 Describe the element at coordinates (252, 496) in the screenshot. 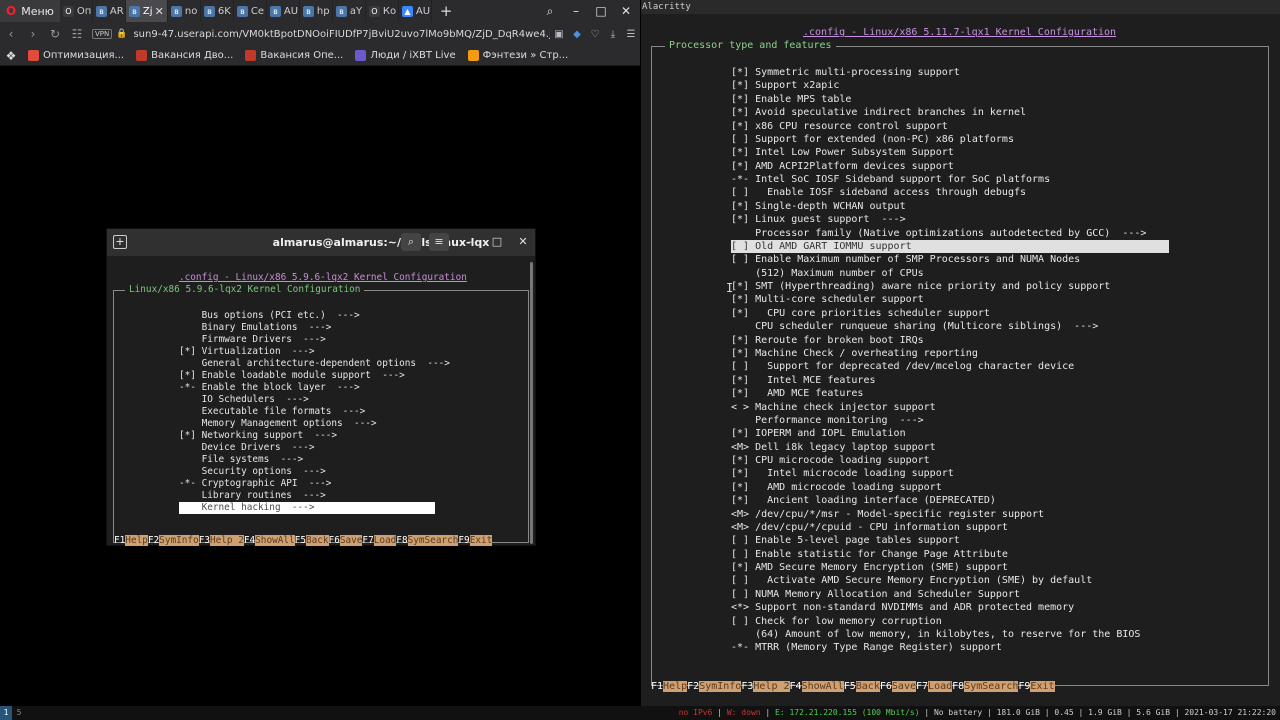

I see `menu-item: Library routines --->` at that location.